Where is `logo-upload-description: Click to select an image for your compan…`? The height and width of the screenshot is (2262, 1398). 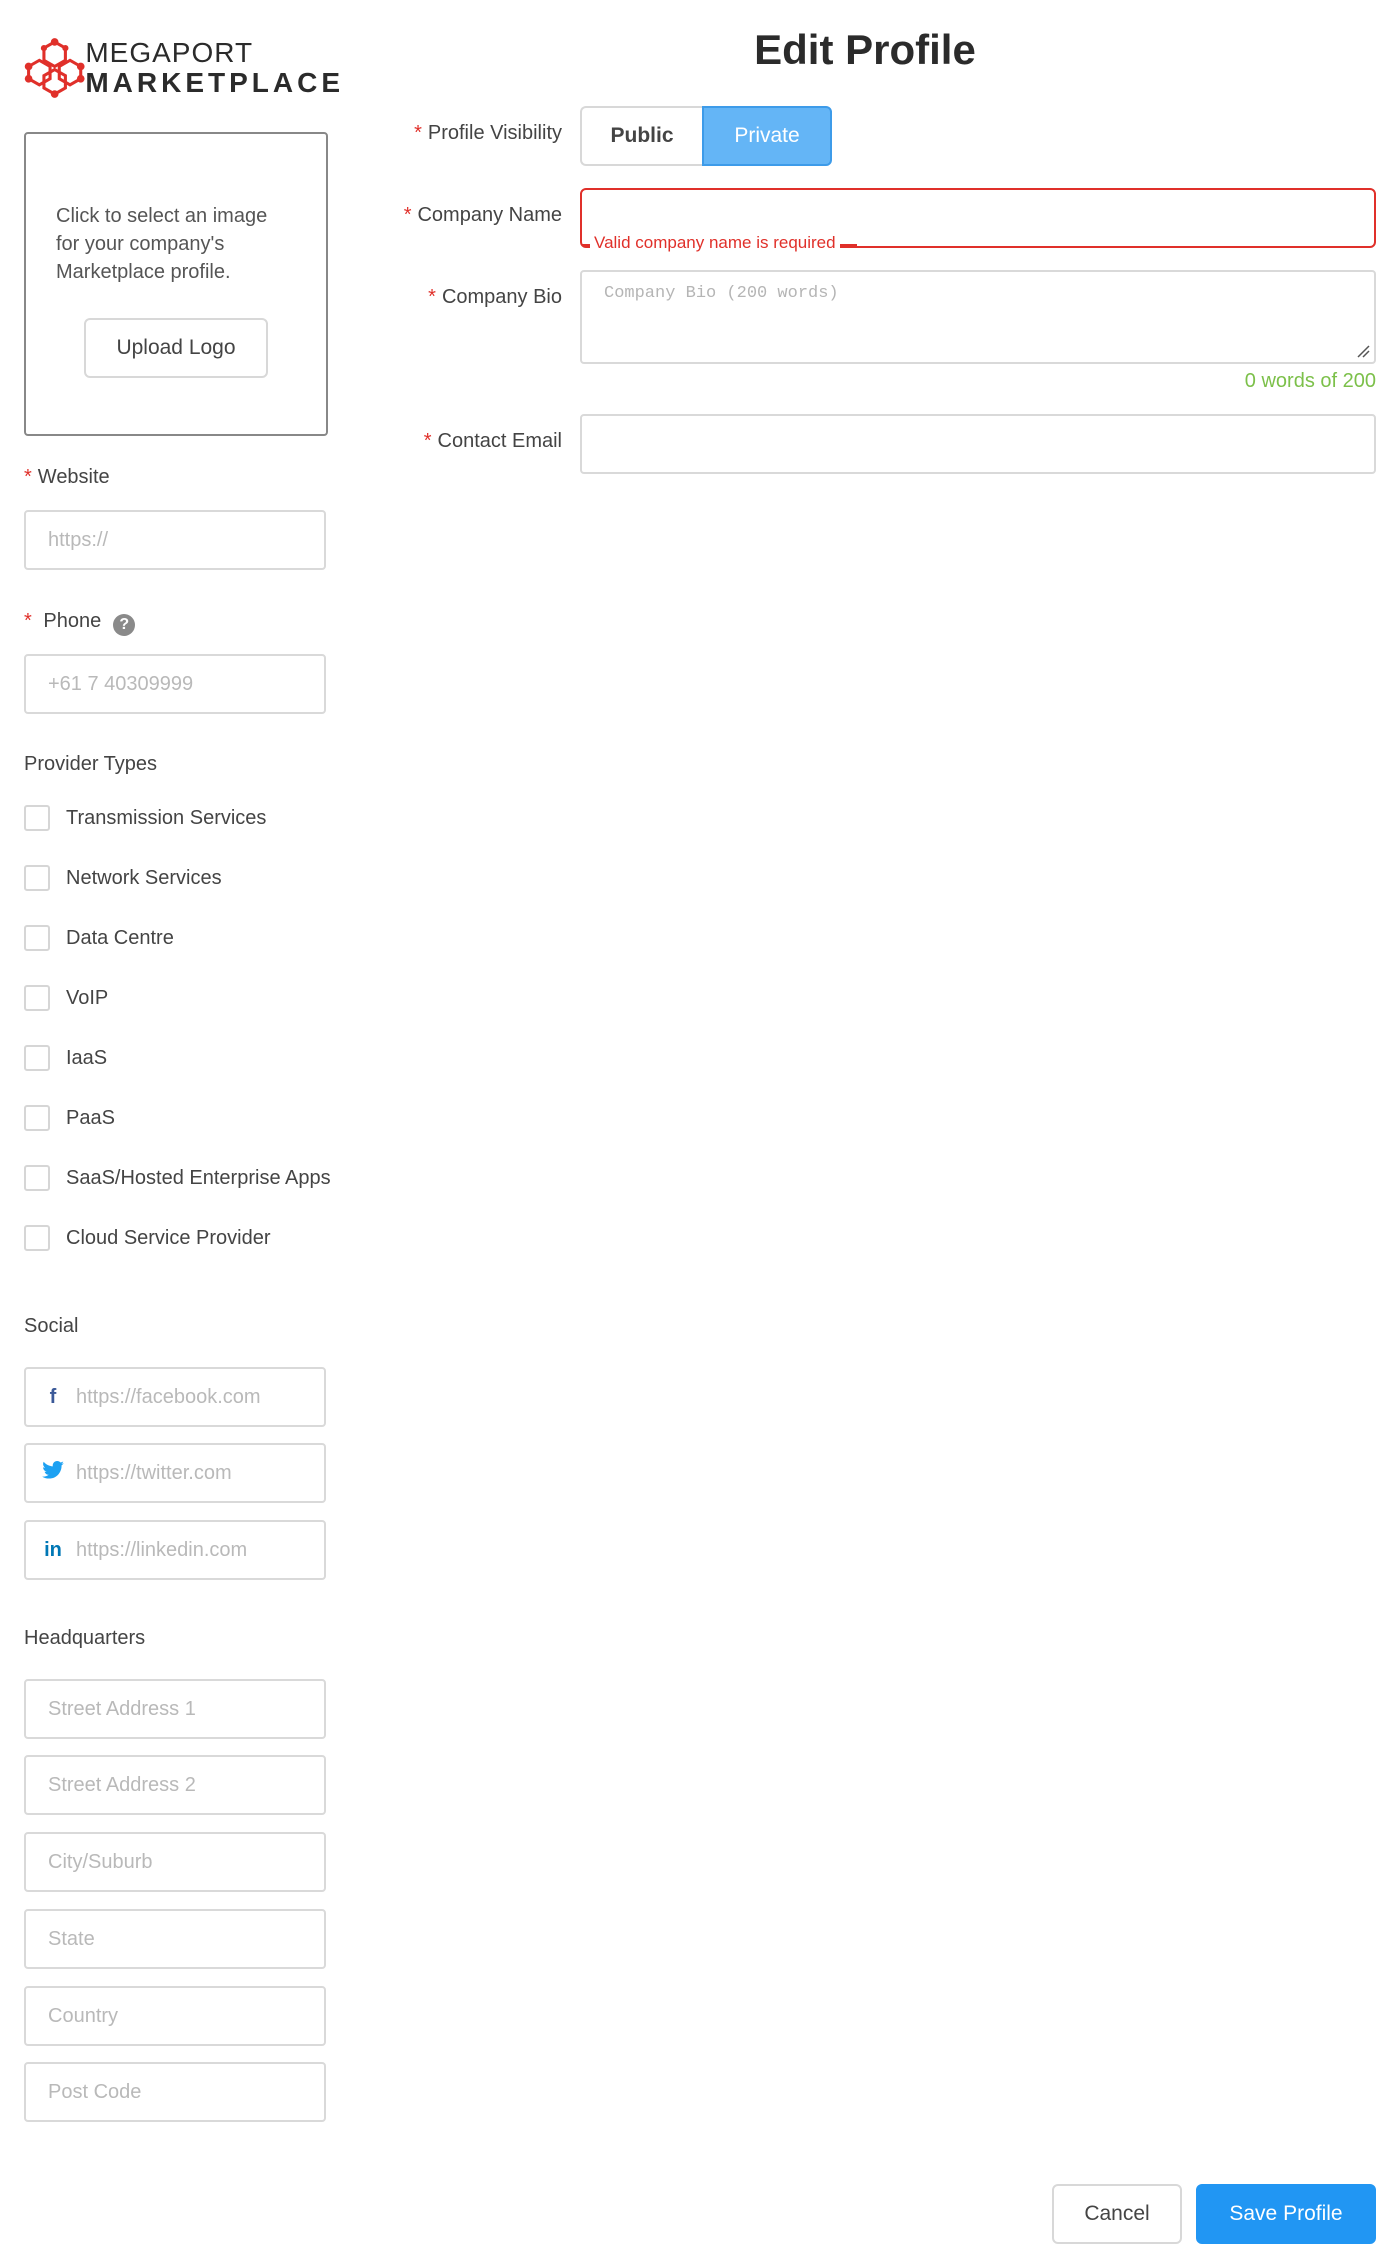 logo-upload-description: Click to select an image for your compan… is located at coordinates (162, 244).